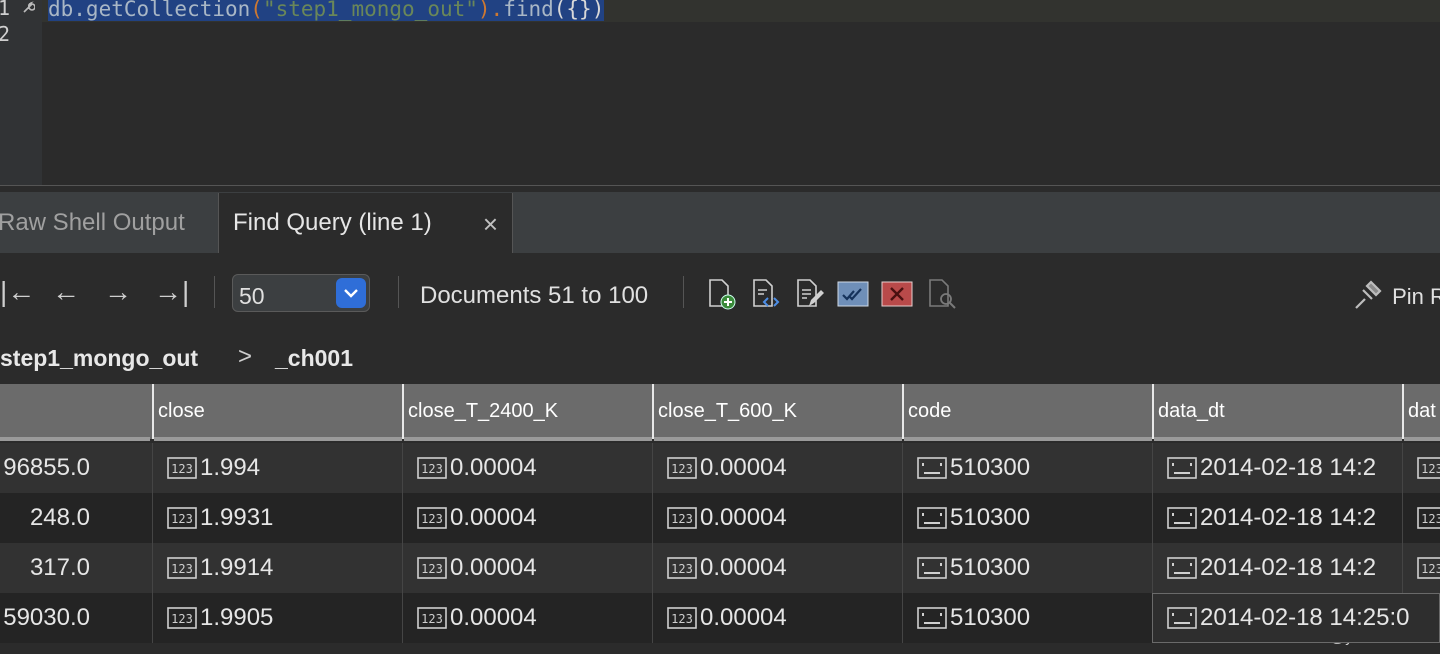 Image resolution: width=1440 pixels, height=654 pixels. Describe the element at coordinates (941, 294) in the screenshot. I see `inspect-icon` at that location.